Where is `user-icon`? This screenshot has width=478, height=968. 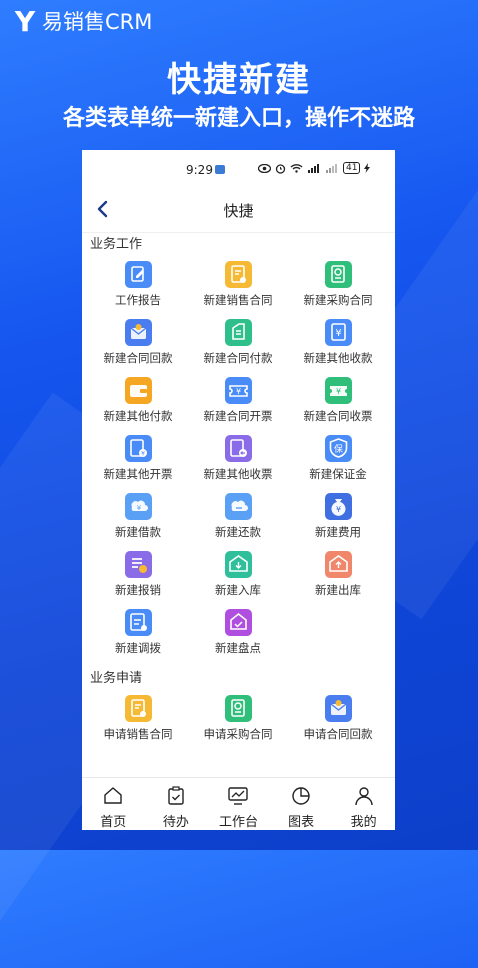 user-icon is located at coordinates (364, 797).